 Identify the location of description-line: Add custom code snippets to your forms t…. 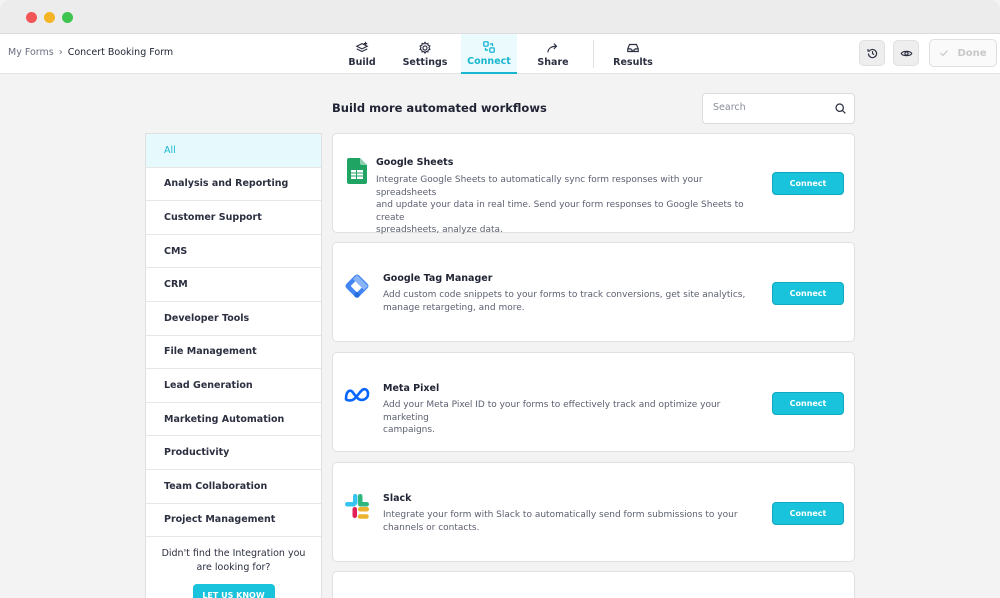
(564, 295).